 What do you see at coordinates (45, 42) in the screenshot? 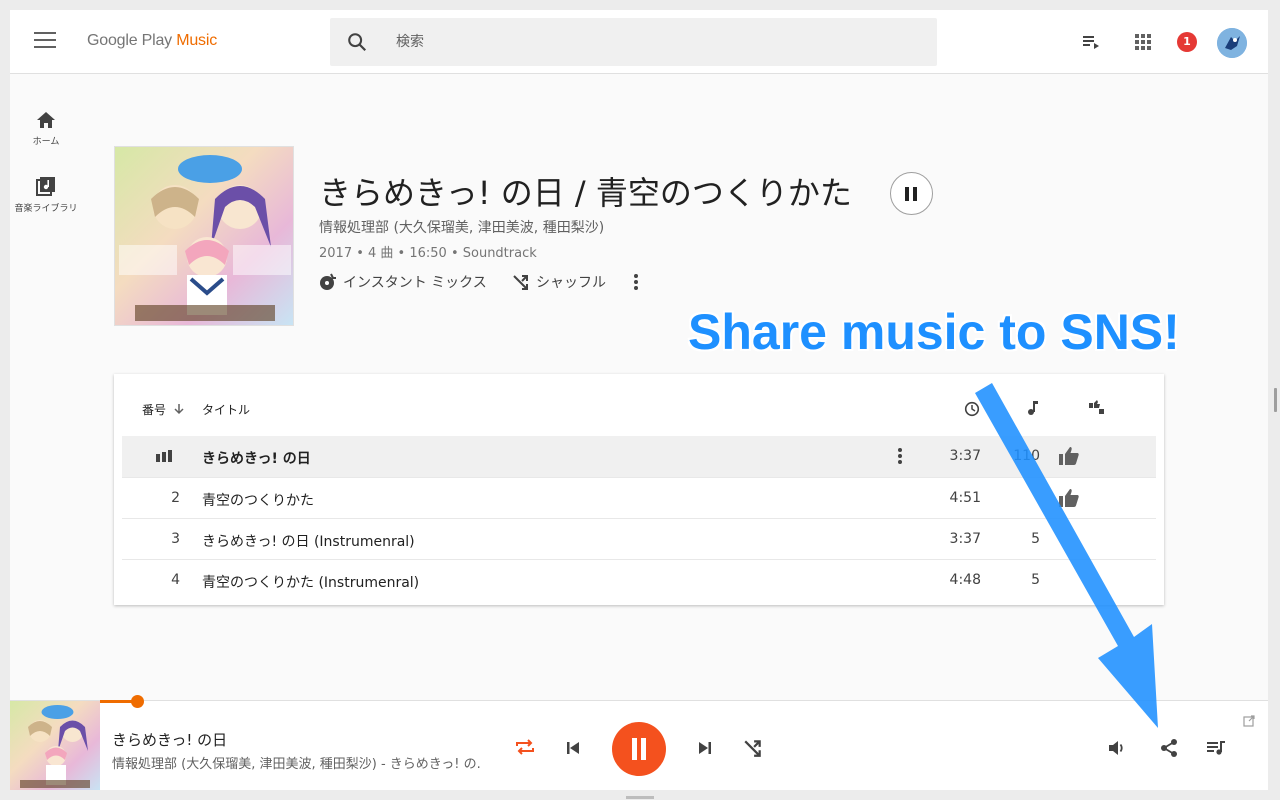
I see `menu-icon` at bounding box center [45, 42].